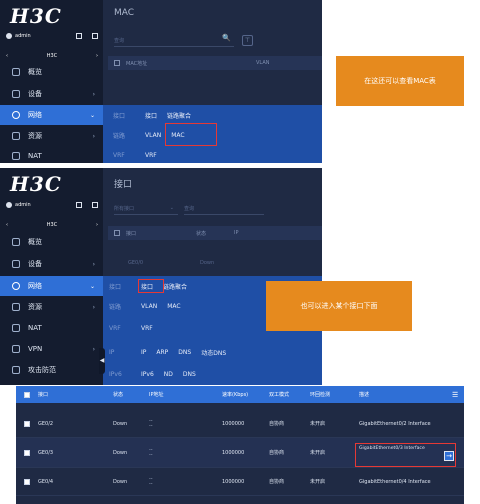  I want to click on column-menu-icon: ☰, so click(455, 394).